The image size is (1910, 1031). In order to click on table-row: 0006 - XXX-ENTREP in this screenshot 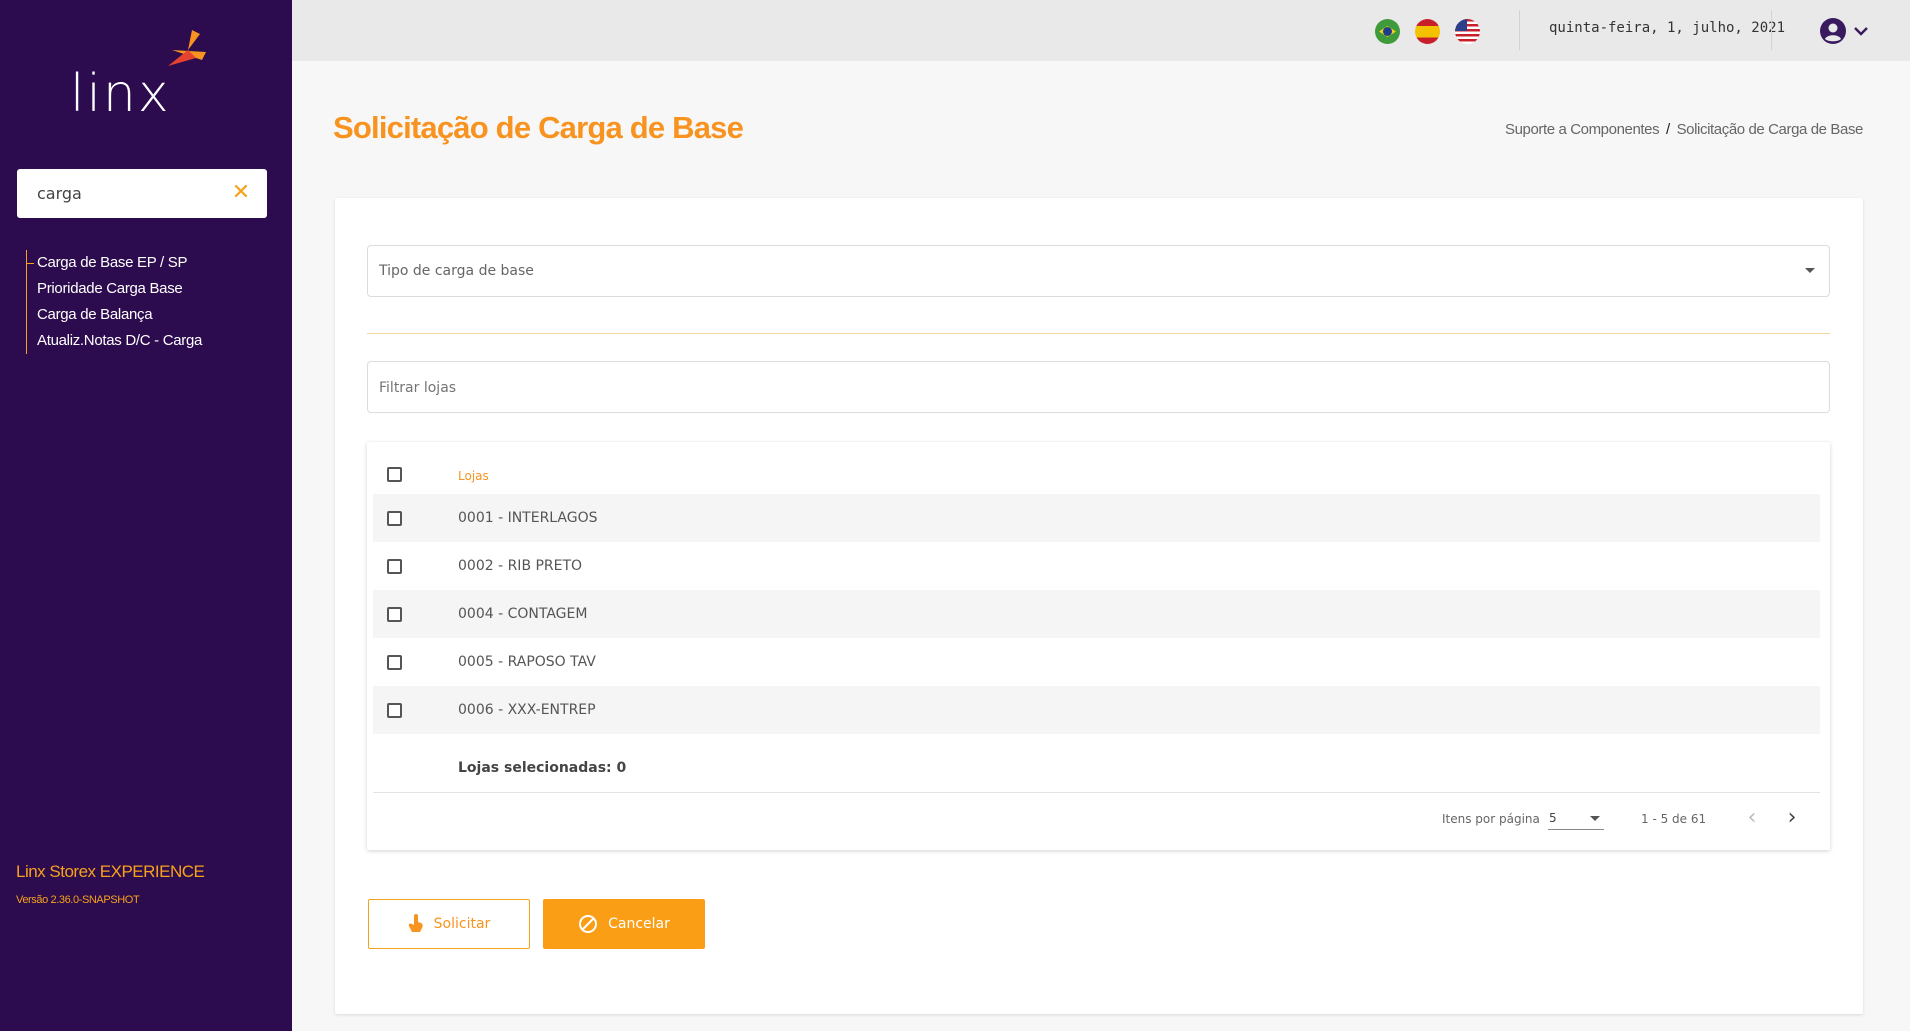, I will do `click(1096, 710)`.